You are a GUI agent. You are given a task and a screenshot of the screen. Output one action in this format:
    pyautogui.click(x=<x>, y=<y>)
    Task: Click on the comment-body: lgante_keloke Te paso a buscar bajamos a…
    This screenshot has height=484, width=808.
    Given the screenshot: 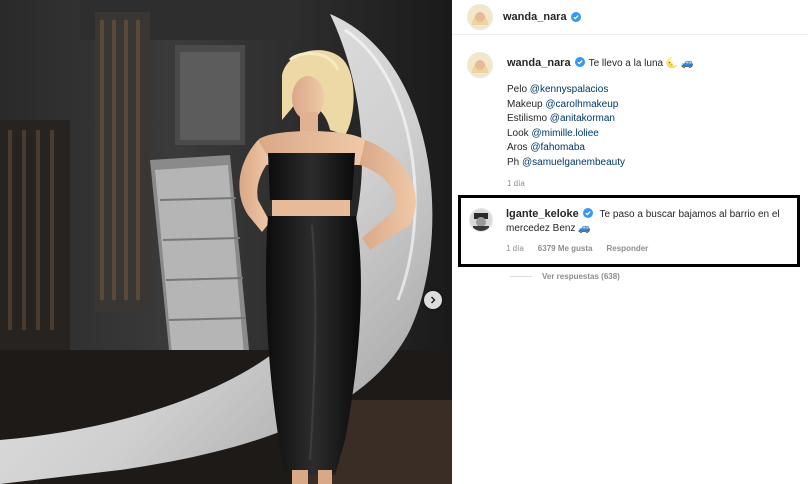 What is the action you would take?
    pyautogui.click(x=648, y=221)
    